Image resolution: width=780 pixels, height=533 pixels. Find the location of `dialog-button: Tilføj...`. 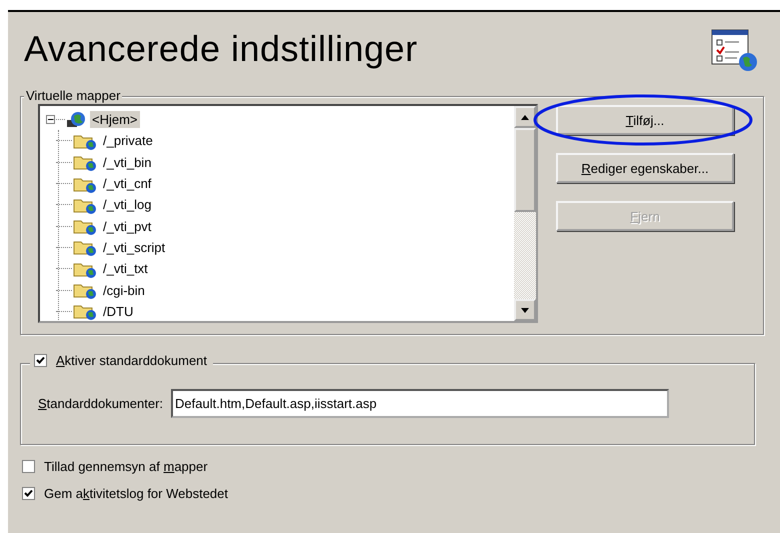

dialog-button: Tilføj... is located at coordinates (645, 120).